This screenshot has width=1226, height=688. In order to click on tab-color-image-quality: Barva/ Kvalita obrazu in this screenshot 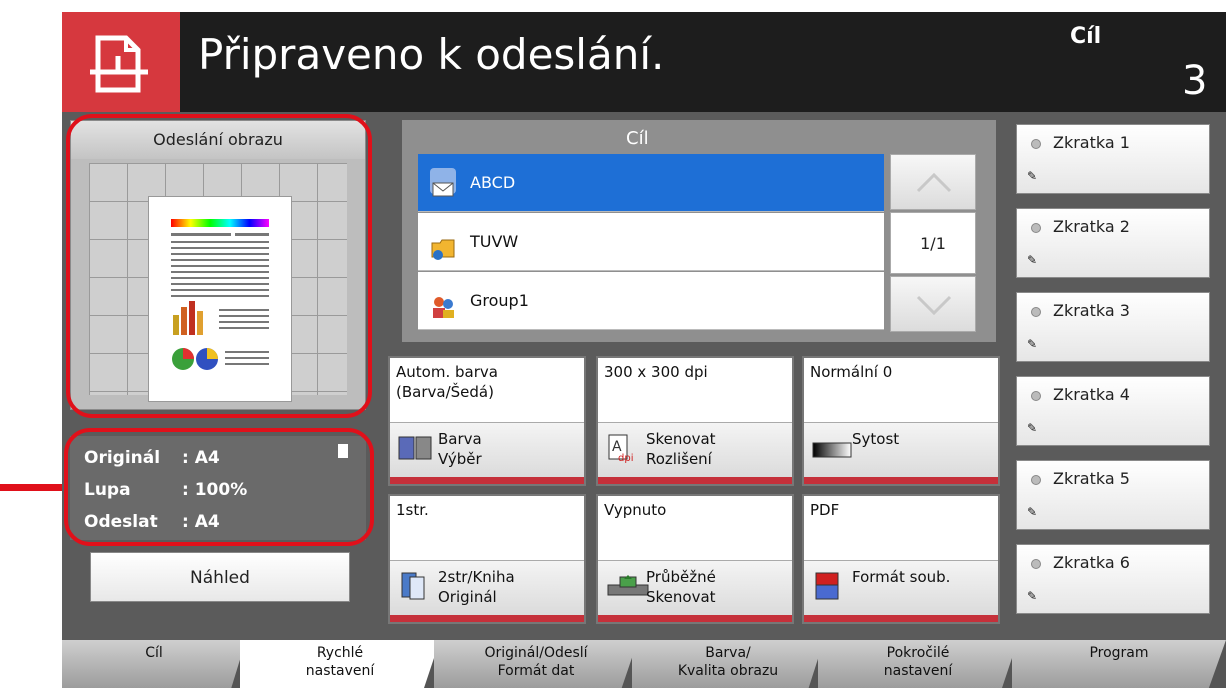, I will do `click(728, 664)`.